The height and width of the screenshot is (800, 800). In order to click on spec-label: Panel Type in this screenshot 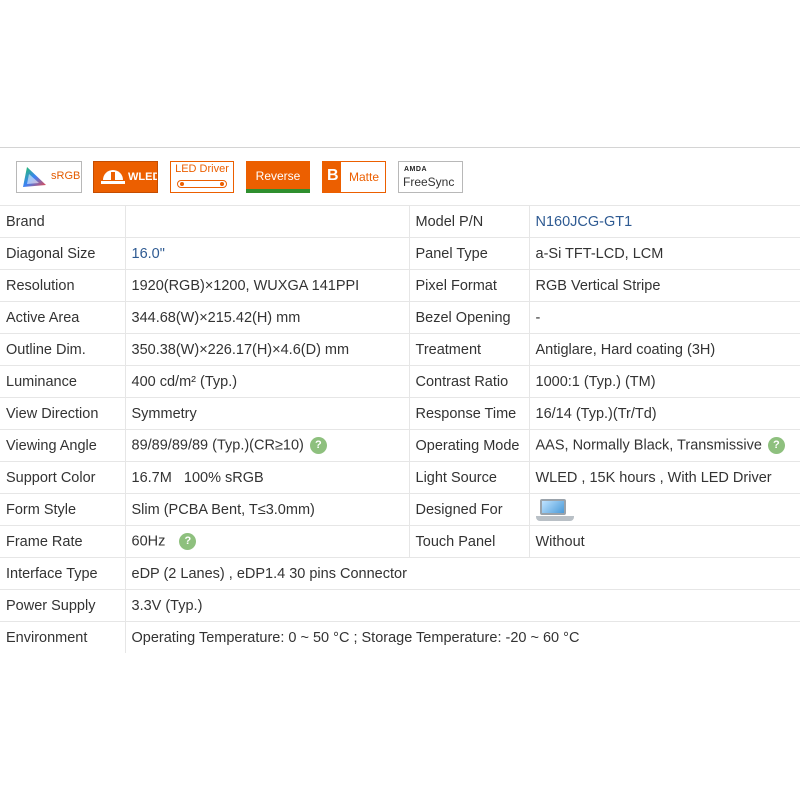, I will do `click(468, 253)`.